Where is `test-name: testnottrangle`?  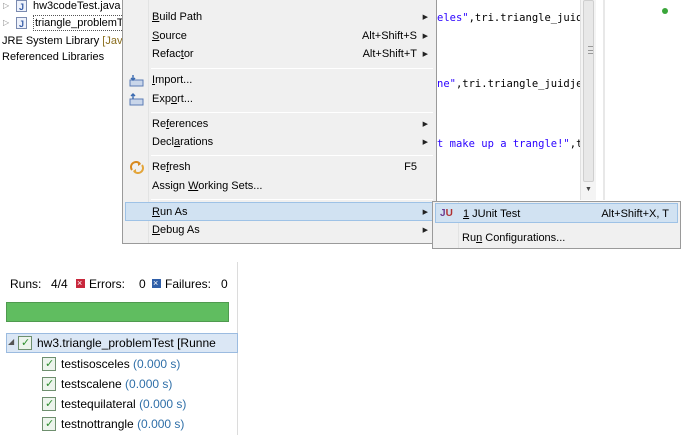
test-name: testnottrangle is located at coordinates (97, 424).